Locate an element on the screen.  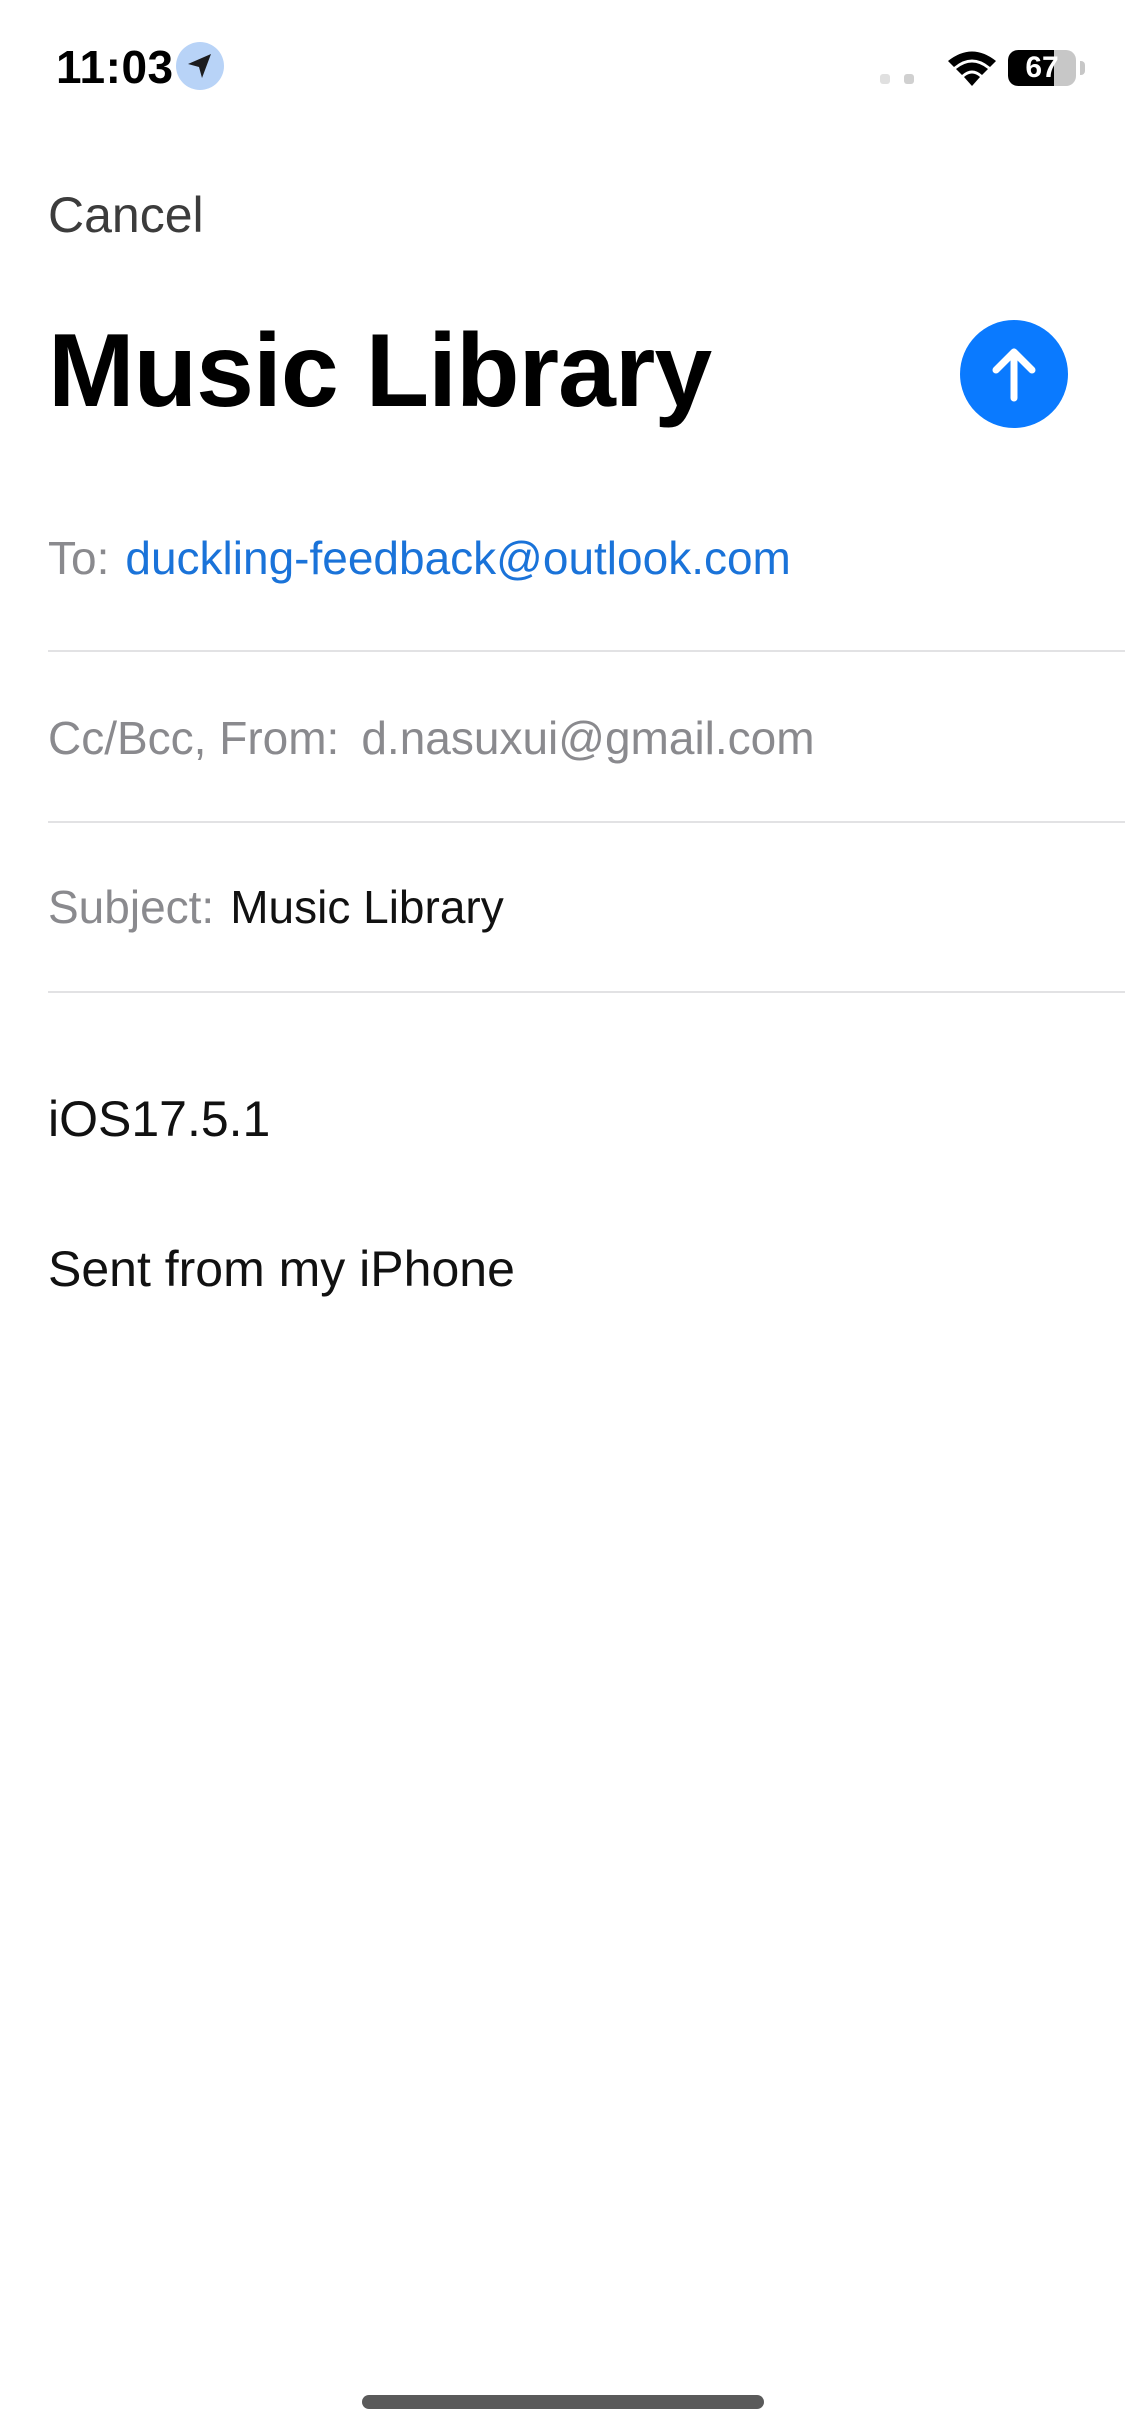
to-field: To: duckling-feedback@outlook.com is located at coordinates (586, 558).